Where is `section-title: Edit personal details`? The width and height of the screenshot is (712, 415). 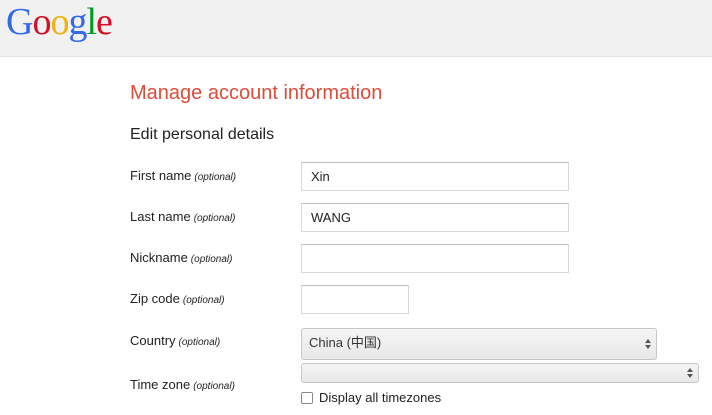
section-title: Edit personal details is located at coordinates (202, 134).